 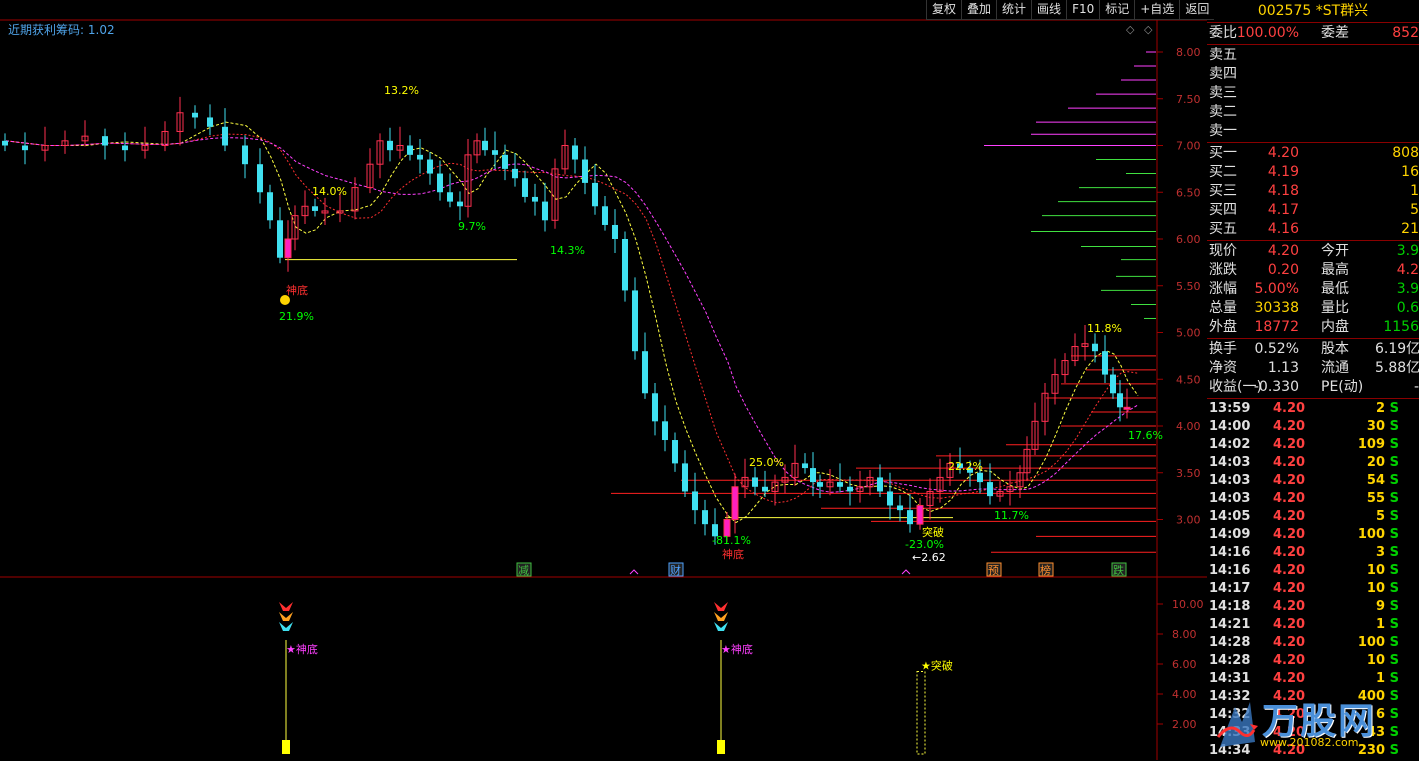 What do you see at coordinates (1371, 534) in the screenshot?
I see `tick-volume: 100` at bounding box center [1371, 534].